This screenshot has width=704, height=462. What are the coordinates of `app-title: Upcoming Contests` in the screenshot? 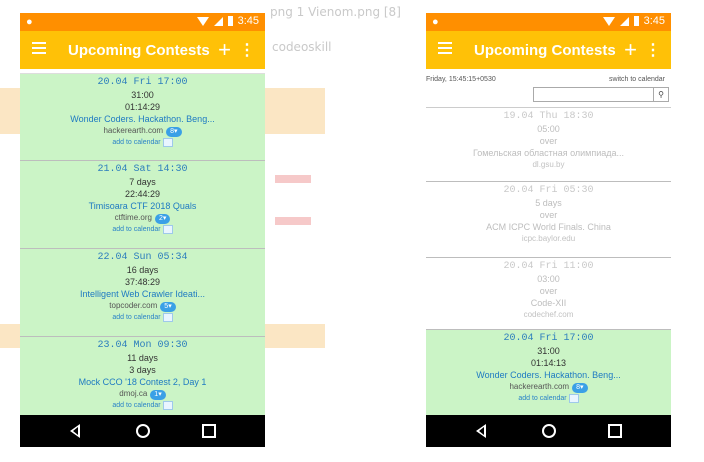 It's located at (545, 50).